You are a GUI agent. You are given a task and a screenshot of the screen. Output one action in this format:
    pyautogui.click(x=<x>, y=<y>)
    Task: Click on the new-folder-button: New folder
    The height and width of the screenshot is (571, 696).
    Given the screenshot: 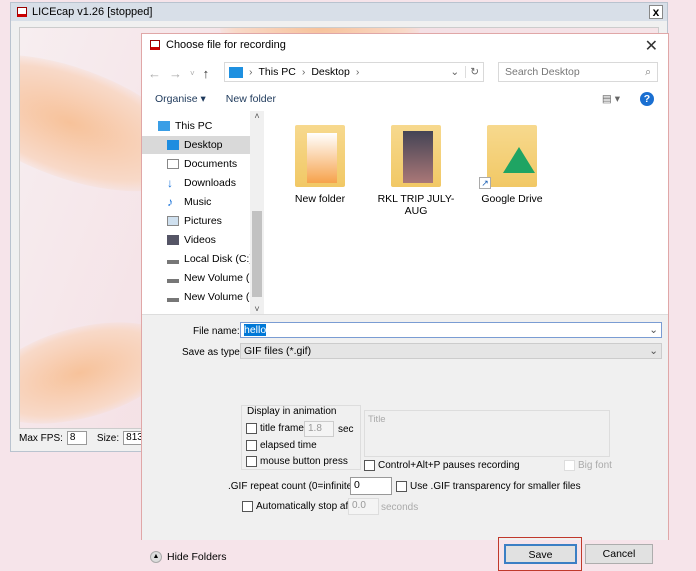 What is the action you would take?
    pyautogui.click(x=251, y=99)
    